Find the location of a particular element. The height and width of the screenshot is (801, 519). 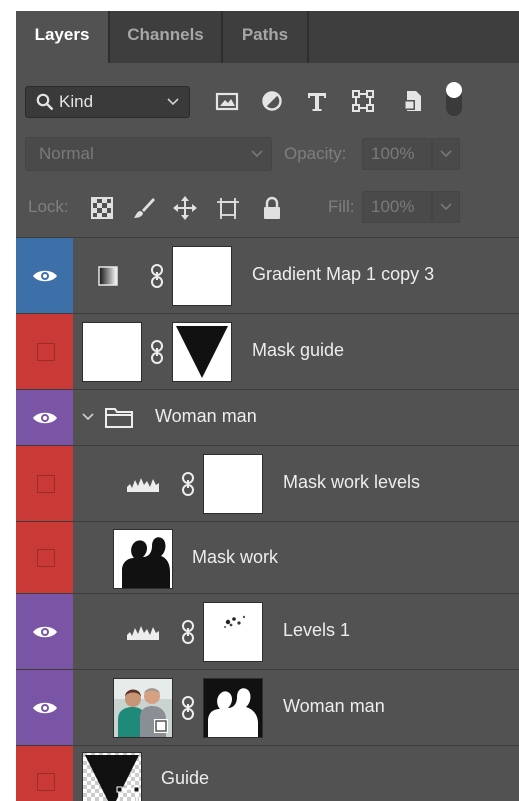

layer-row-mask-work: Mask work is located at coordinates (267, 557).